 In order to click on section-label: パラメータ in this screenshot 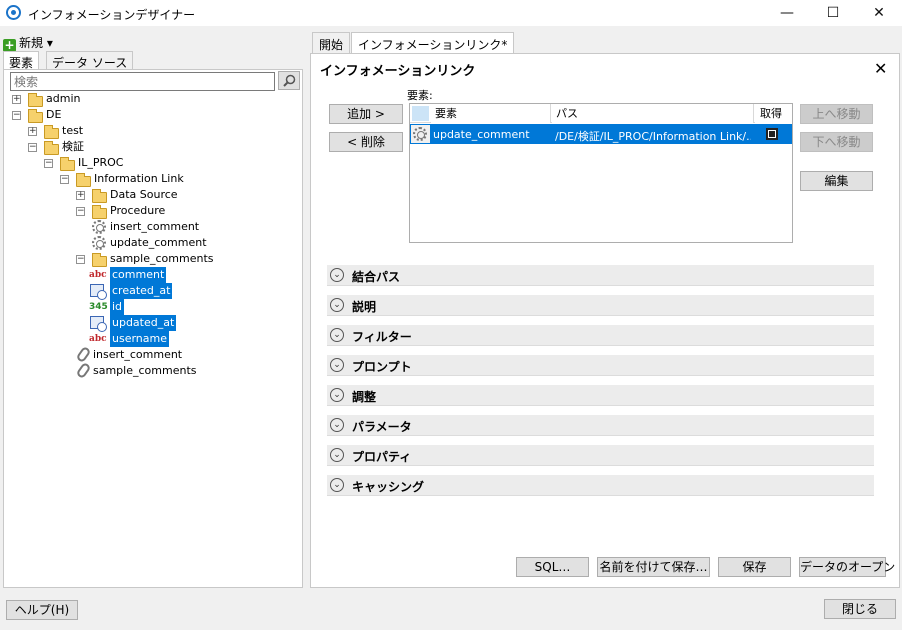, I will do `click(382, 427)`.